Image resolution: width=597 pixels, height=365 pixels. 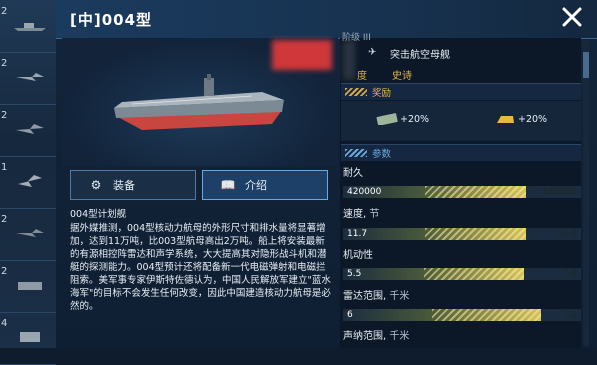 I want to click on reward-heading: 奖励, so click(x=382, y=93).